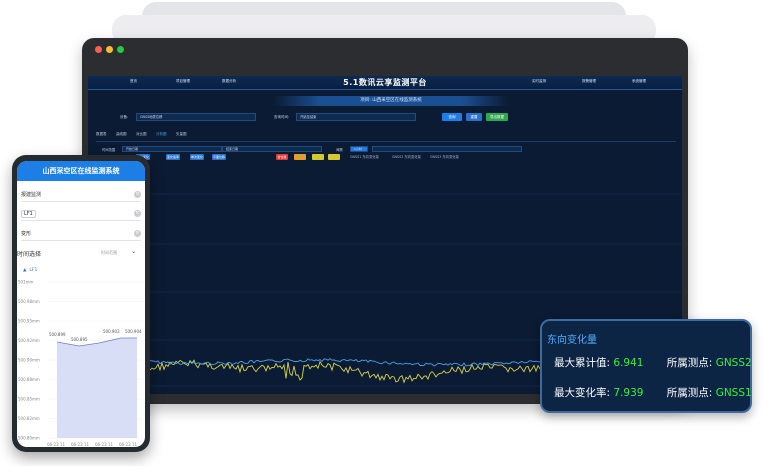 The width and height of the screenshot is (768, 466). I want to click on time-select-label: 时间选择, so click(29, 254).